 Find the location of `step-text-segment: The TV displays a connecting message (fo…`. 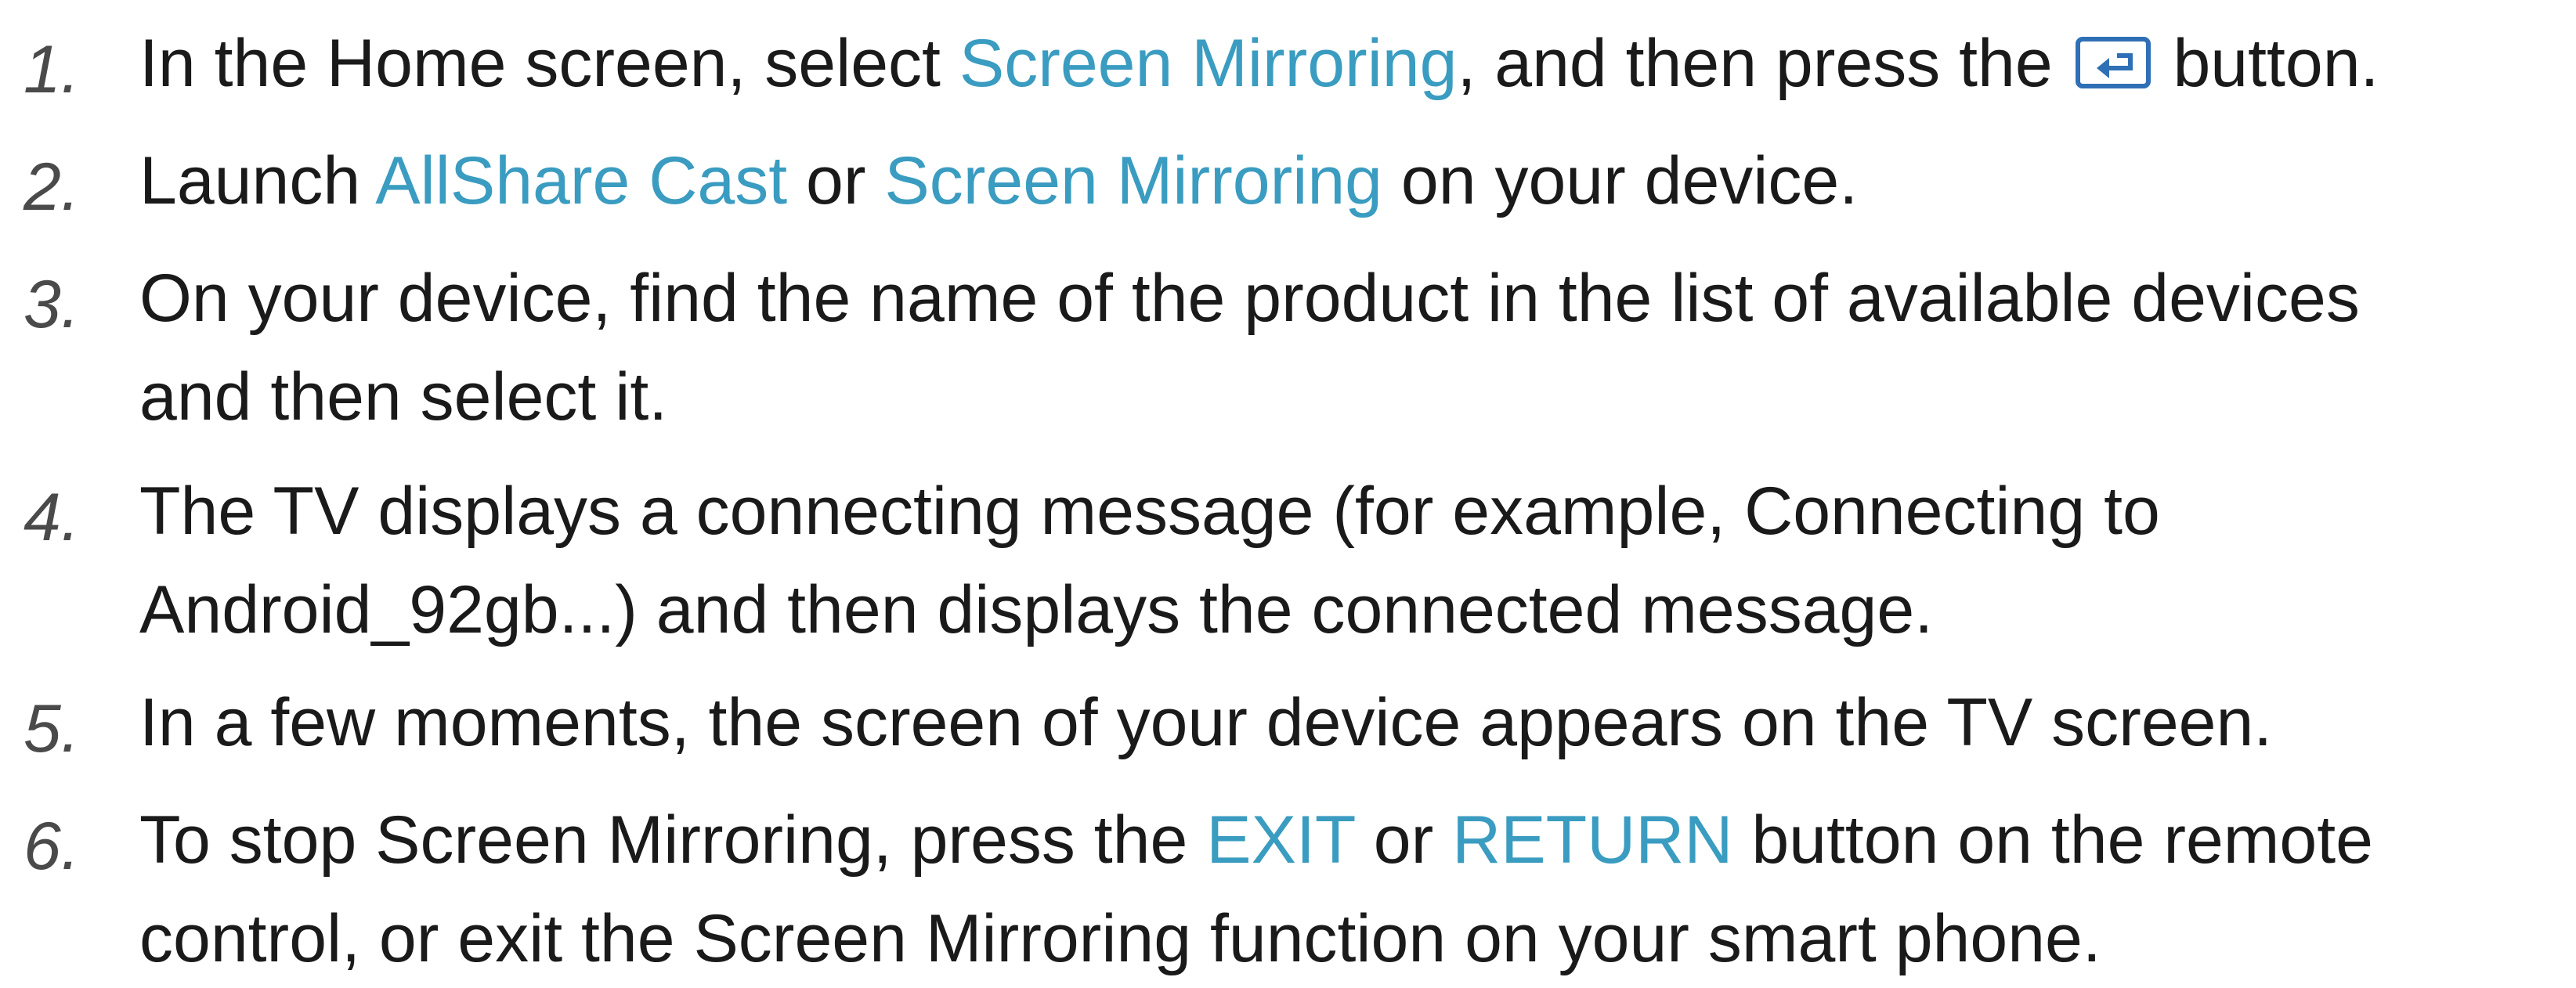

step-text-segment: The TV displays a connecting message (fo… is located at coordinates (1149, 511).